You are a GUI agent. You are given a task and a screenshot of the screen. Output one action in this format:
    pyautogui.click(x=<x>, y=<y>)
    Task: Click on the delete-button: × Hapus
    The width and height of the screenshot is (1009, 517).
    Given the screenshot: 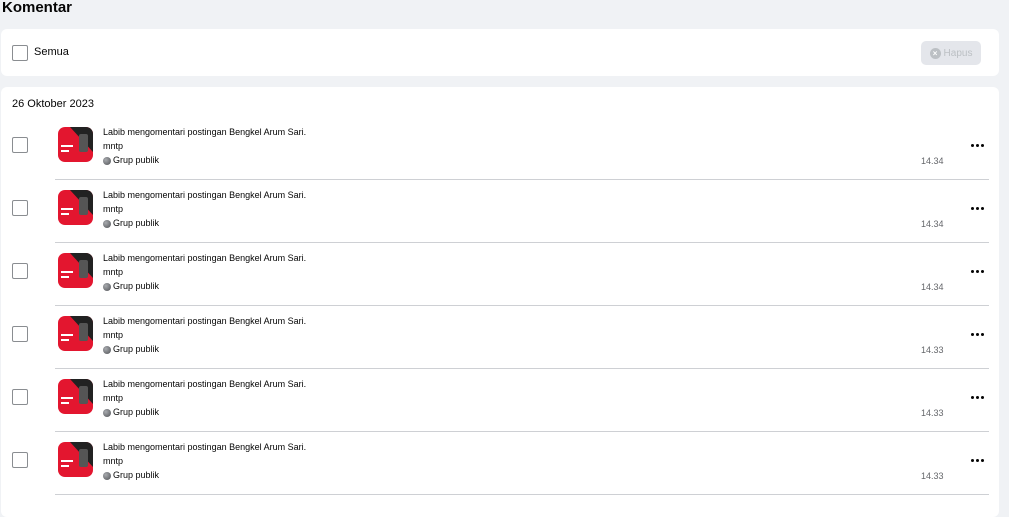 What is the action you would take?
    pyautogui.click(x=951, y=53)
    